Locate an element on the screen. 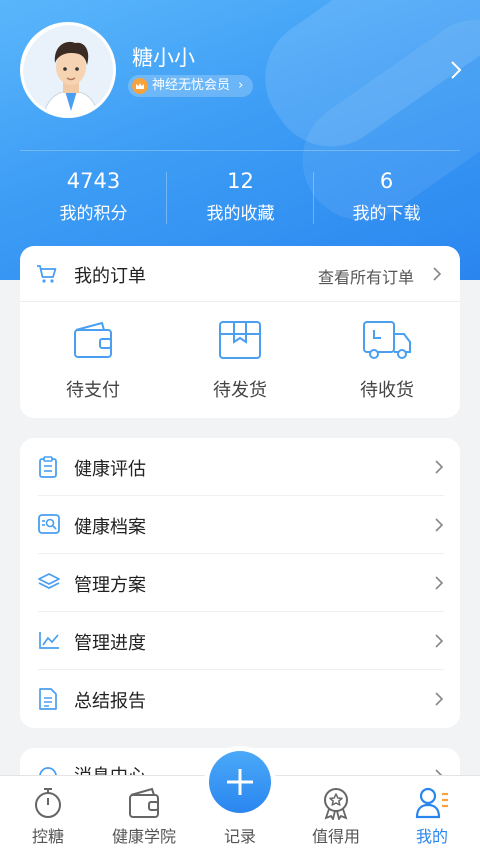  menu-label: 总结报告 is located at coordinates (110, 701).